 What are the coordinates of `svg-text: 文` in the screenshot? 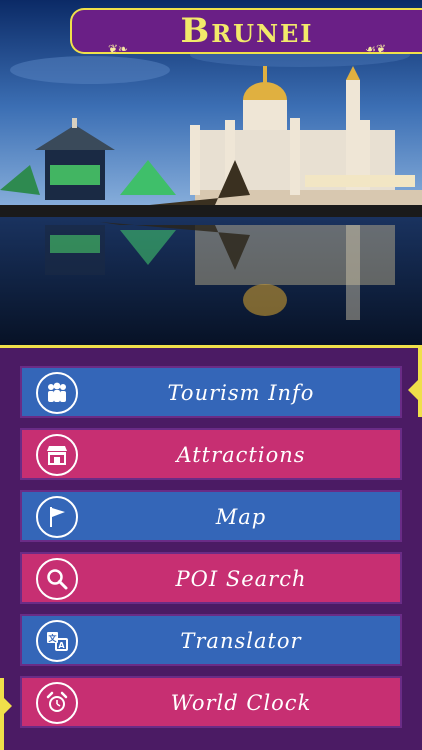 It's located at (53, 638).